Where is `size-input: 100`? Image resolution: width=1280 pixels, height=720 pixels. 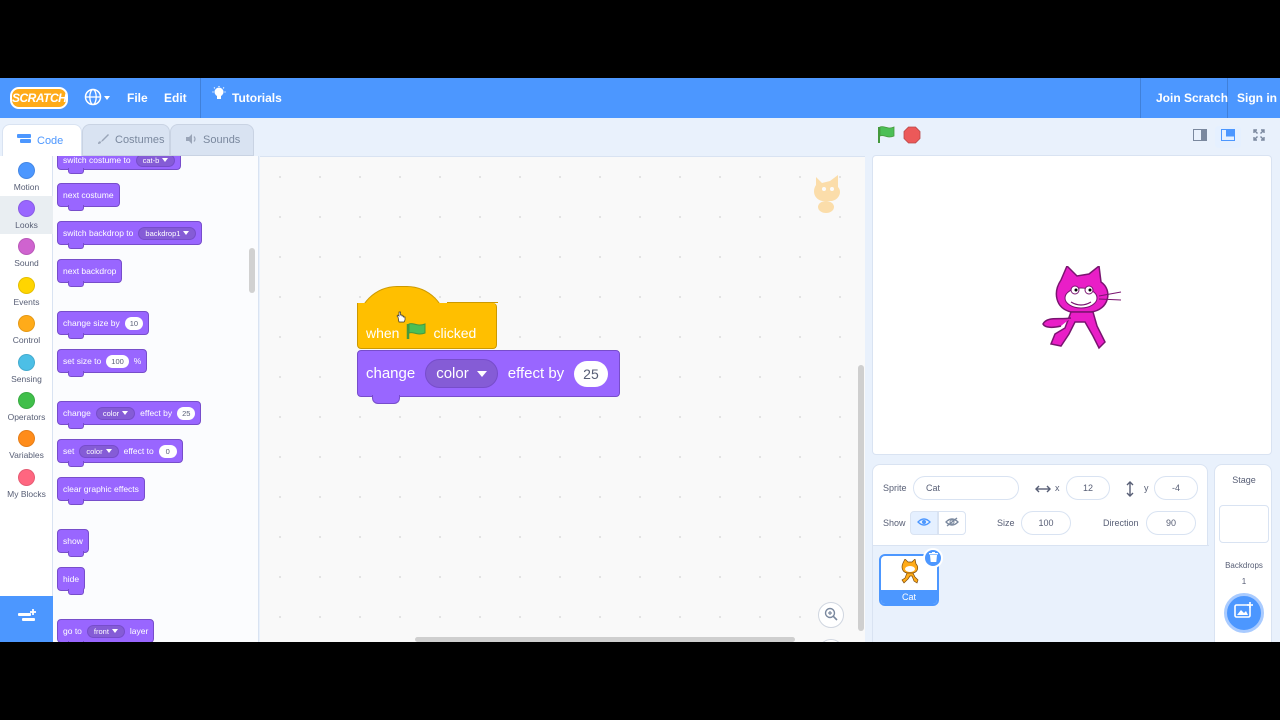
size-input: 100 is located at coordinates (1046, 523).